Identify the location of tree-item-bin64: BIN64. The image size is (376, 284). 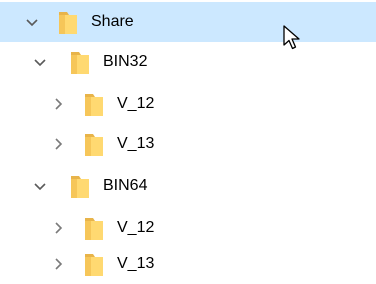
(188, 186).